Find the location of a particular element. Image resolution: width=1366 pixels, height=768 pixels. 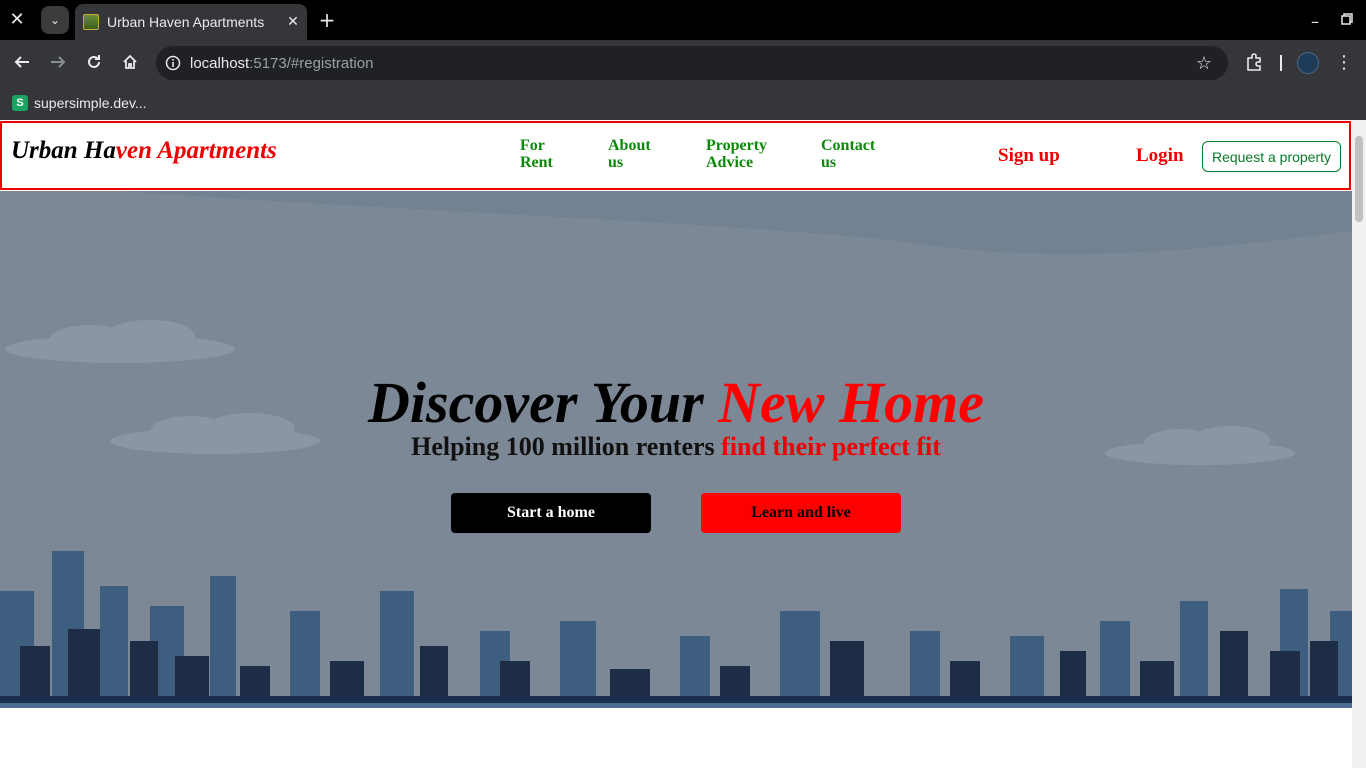

bookmark-star-icon: ☆ is located at coordinates (1204, 63).